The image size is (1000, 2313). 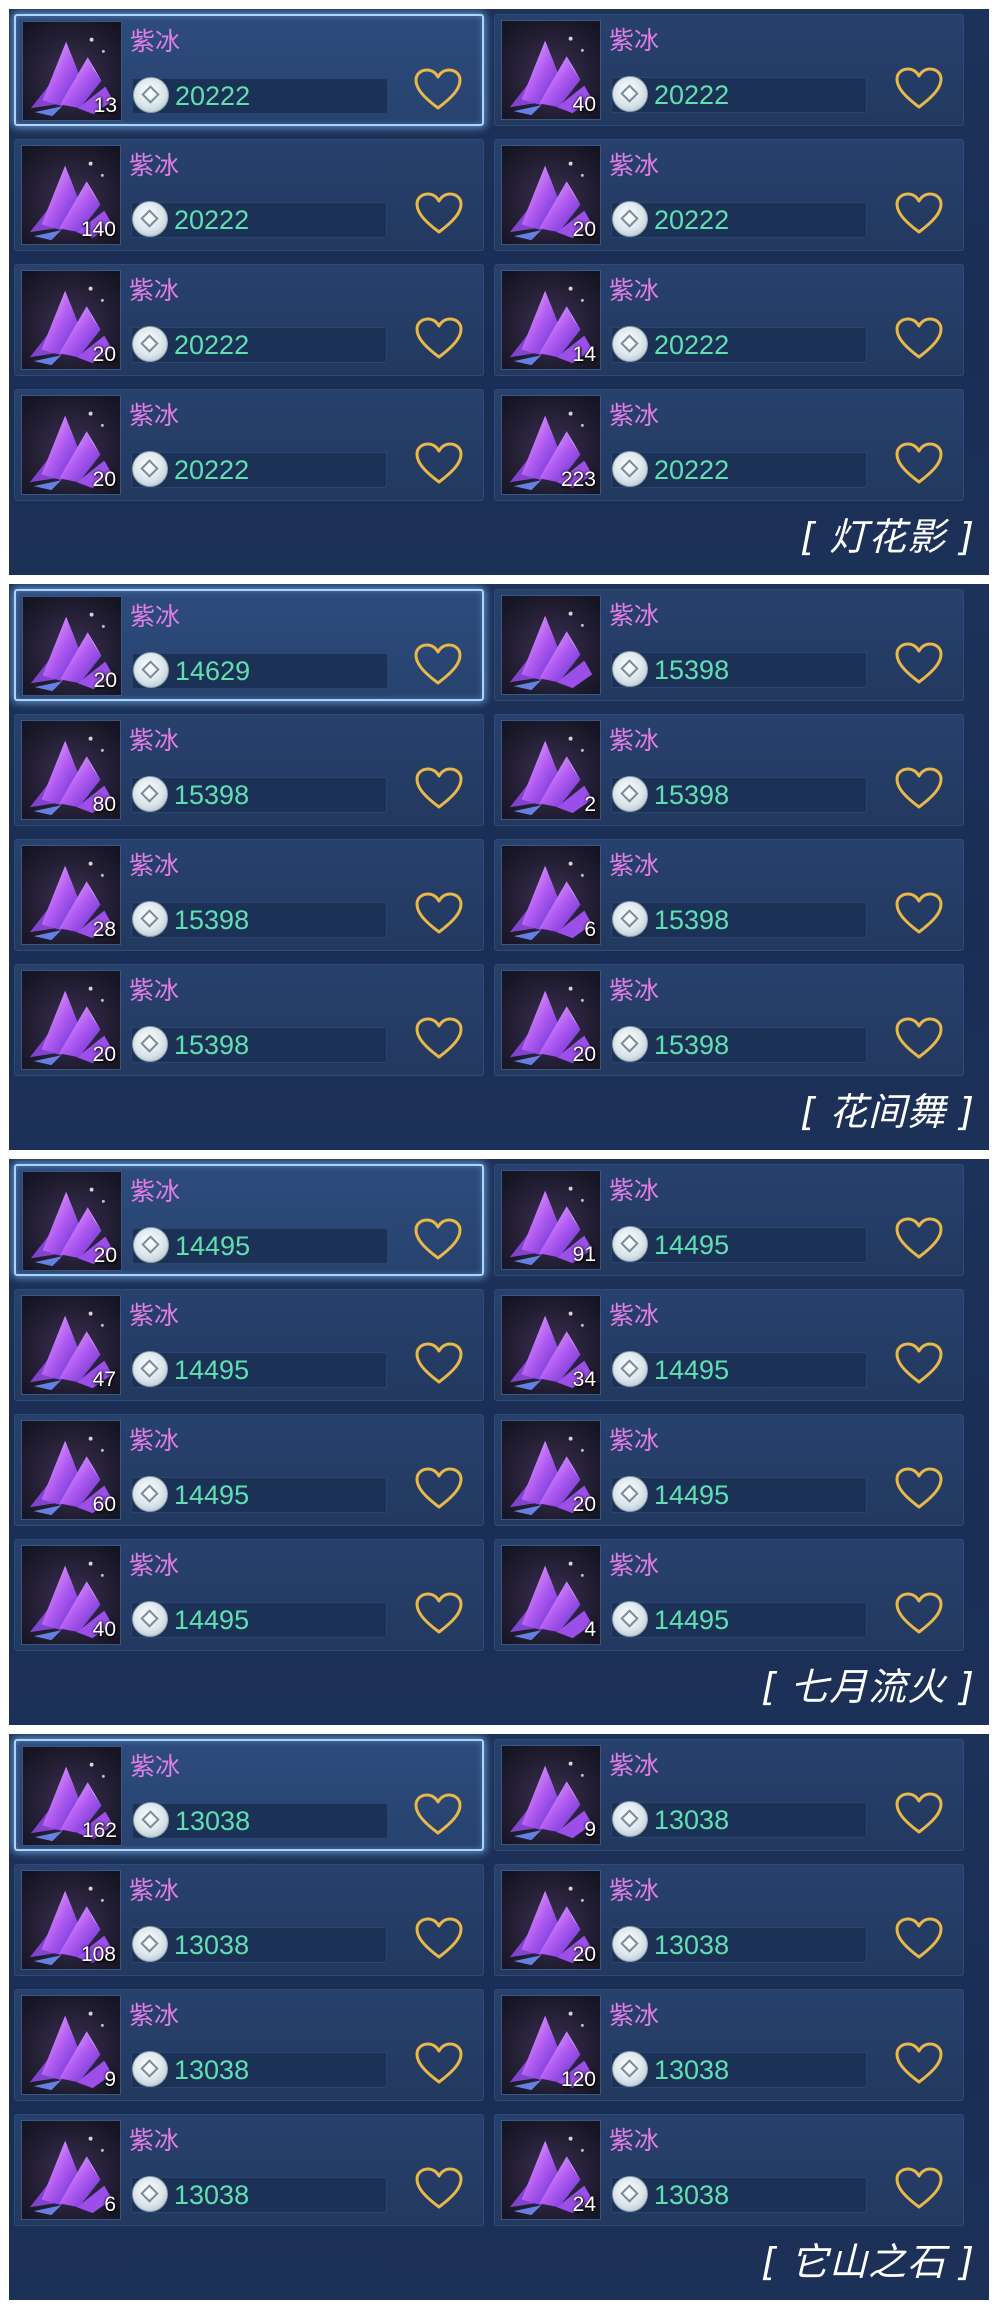 What do you see at coordinates (729, 1220) in the screenshot?
I see `market-item-slot: 91 紫冰 14495` at bounding box center [729, 1220].